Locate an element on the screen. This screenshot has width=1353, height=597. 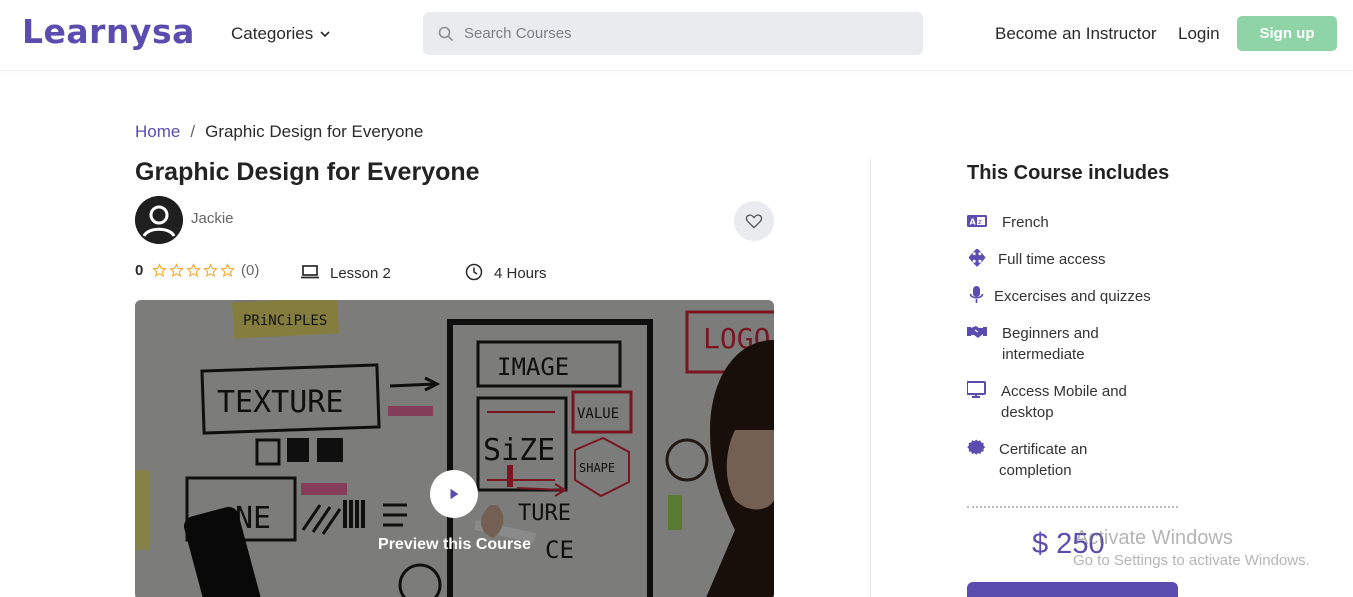
laptop-icon is located at coordinates (310, 272).